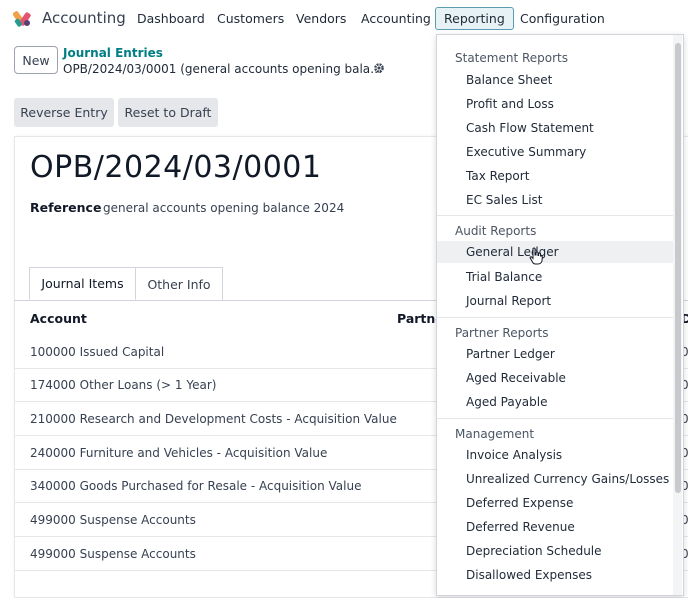  Describe the element at coordinates (555, 200) in the screenshot. I see `menu-item-ec-sales-list: EC Sales List` at that location.